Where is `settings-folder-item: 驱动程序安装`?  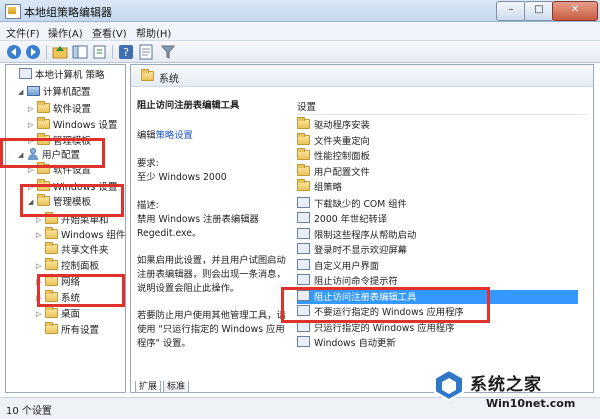
settings-folder-item: 驱动程序安装 is located at coordinates (333, 125).